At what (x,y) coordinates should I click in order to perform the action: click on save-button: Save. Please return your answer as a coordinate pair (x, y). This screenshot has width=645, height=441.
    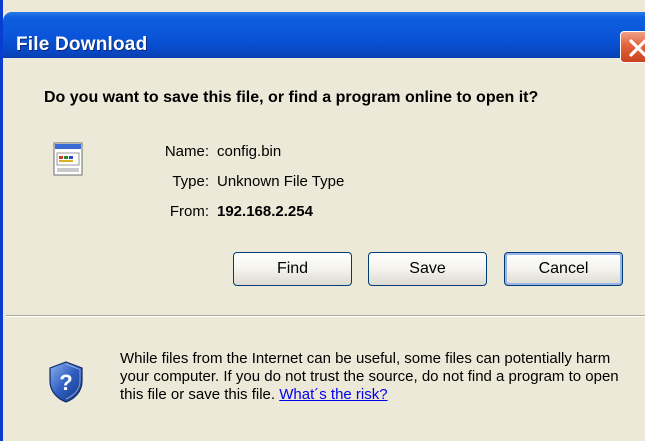
    Looking at the image, I should click on (427, 269).